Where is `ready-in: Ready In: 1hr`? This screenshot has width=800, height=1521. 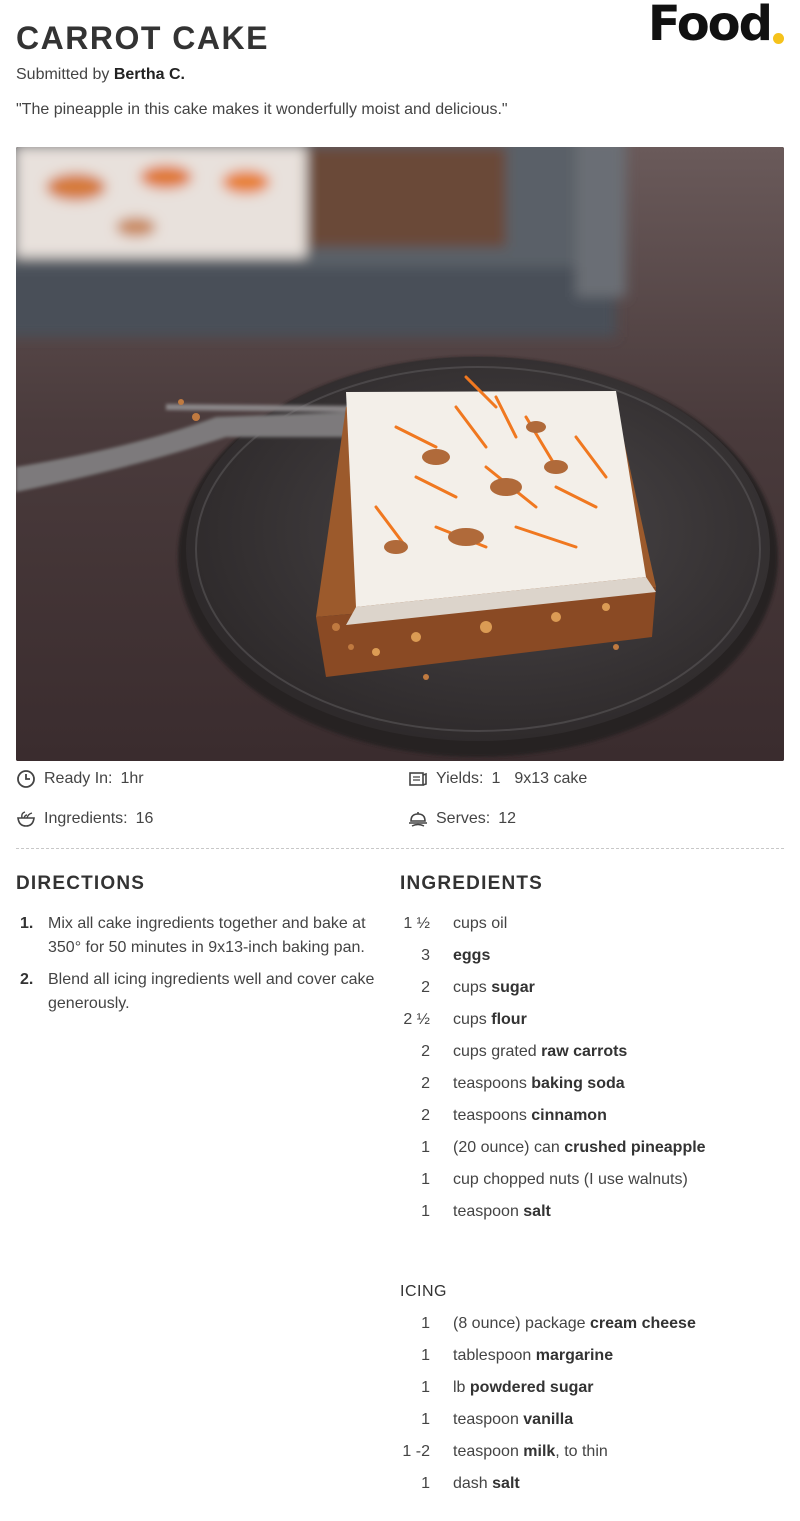 ready-in: Ready In: 1hr is located at coordinates (80, 779).